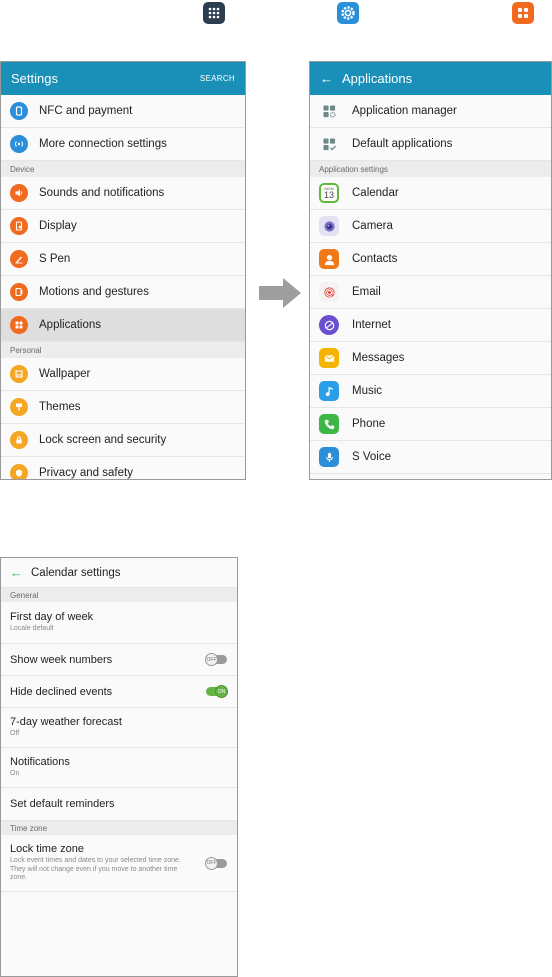 The image size is (552, 977). What do you see at coordinates (430, 358) in the screenshot?
I see `app-item-messages: Messages` at bounding box center [430, 358].